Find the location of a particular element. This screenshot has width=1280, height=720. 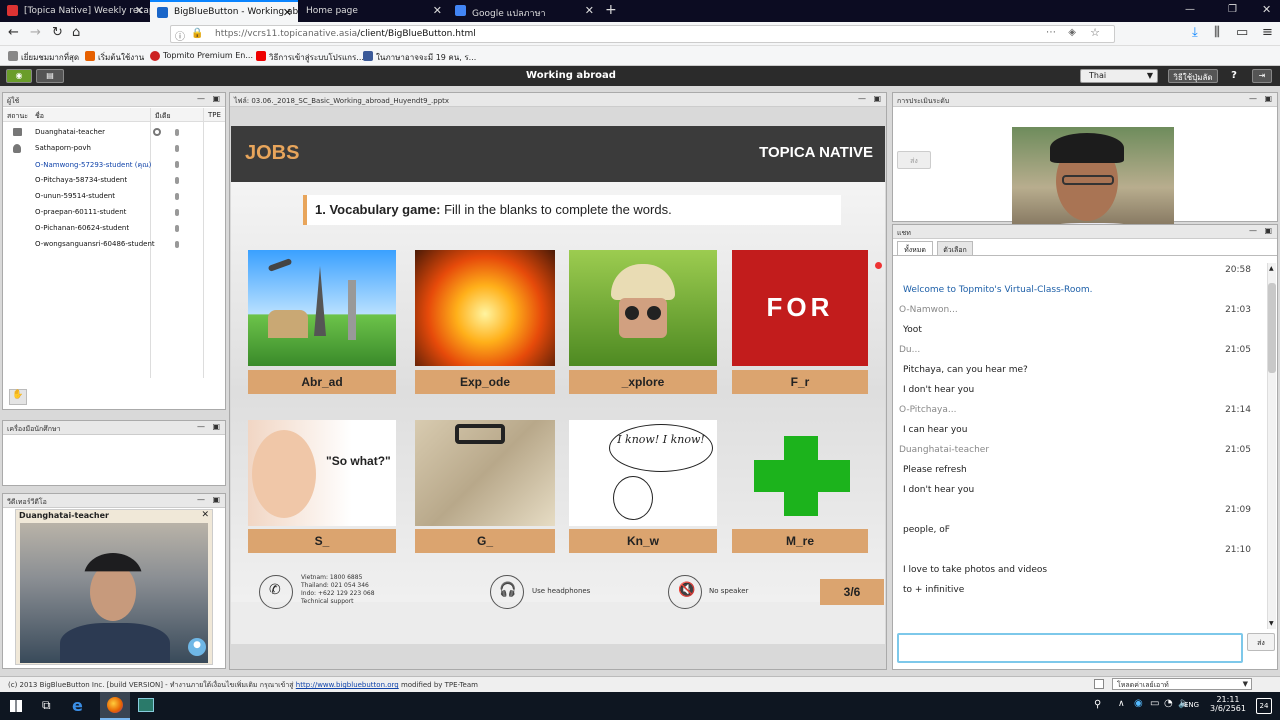

tab-chat-all: ทั้งหมด is located at coordinates (915, 248).